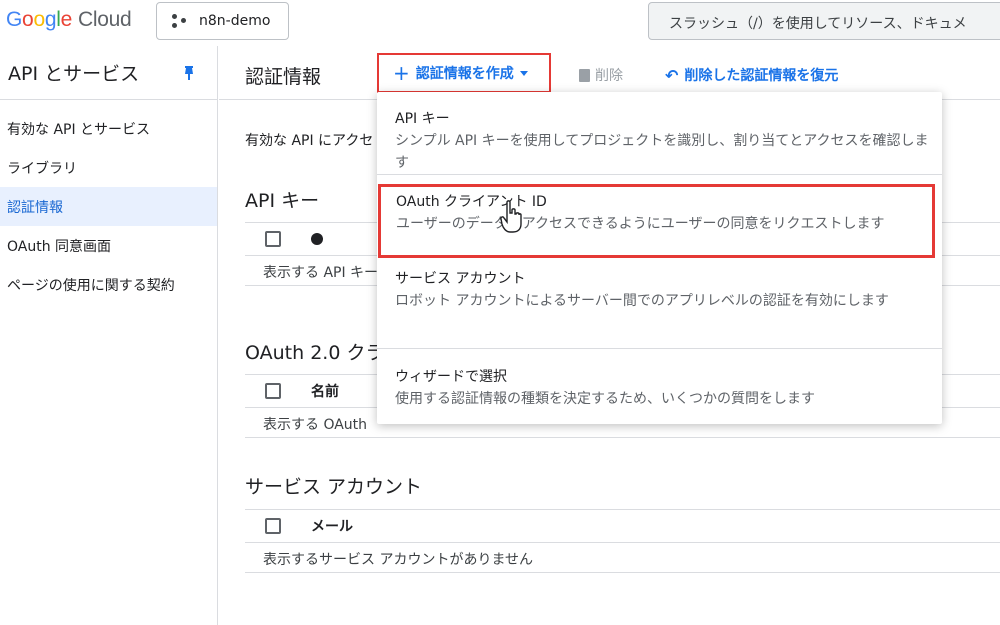  I want to click on sidebar-item-page-usage-agreements: ページの使用に関する契約, so click(108, 284).